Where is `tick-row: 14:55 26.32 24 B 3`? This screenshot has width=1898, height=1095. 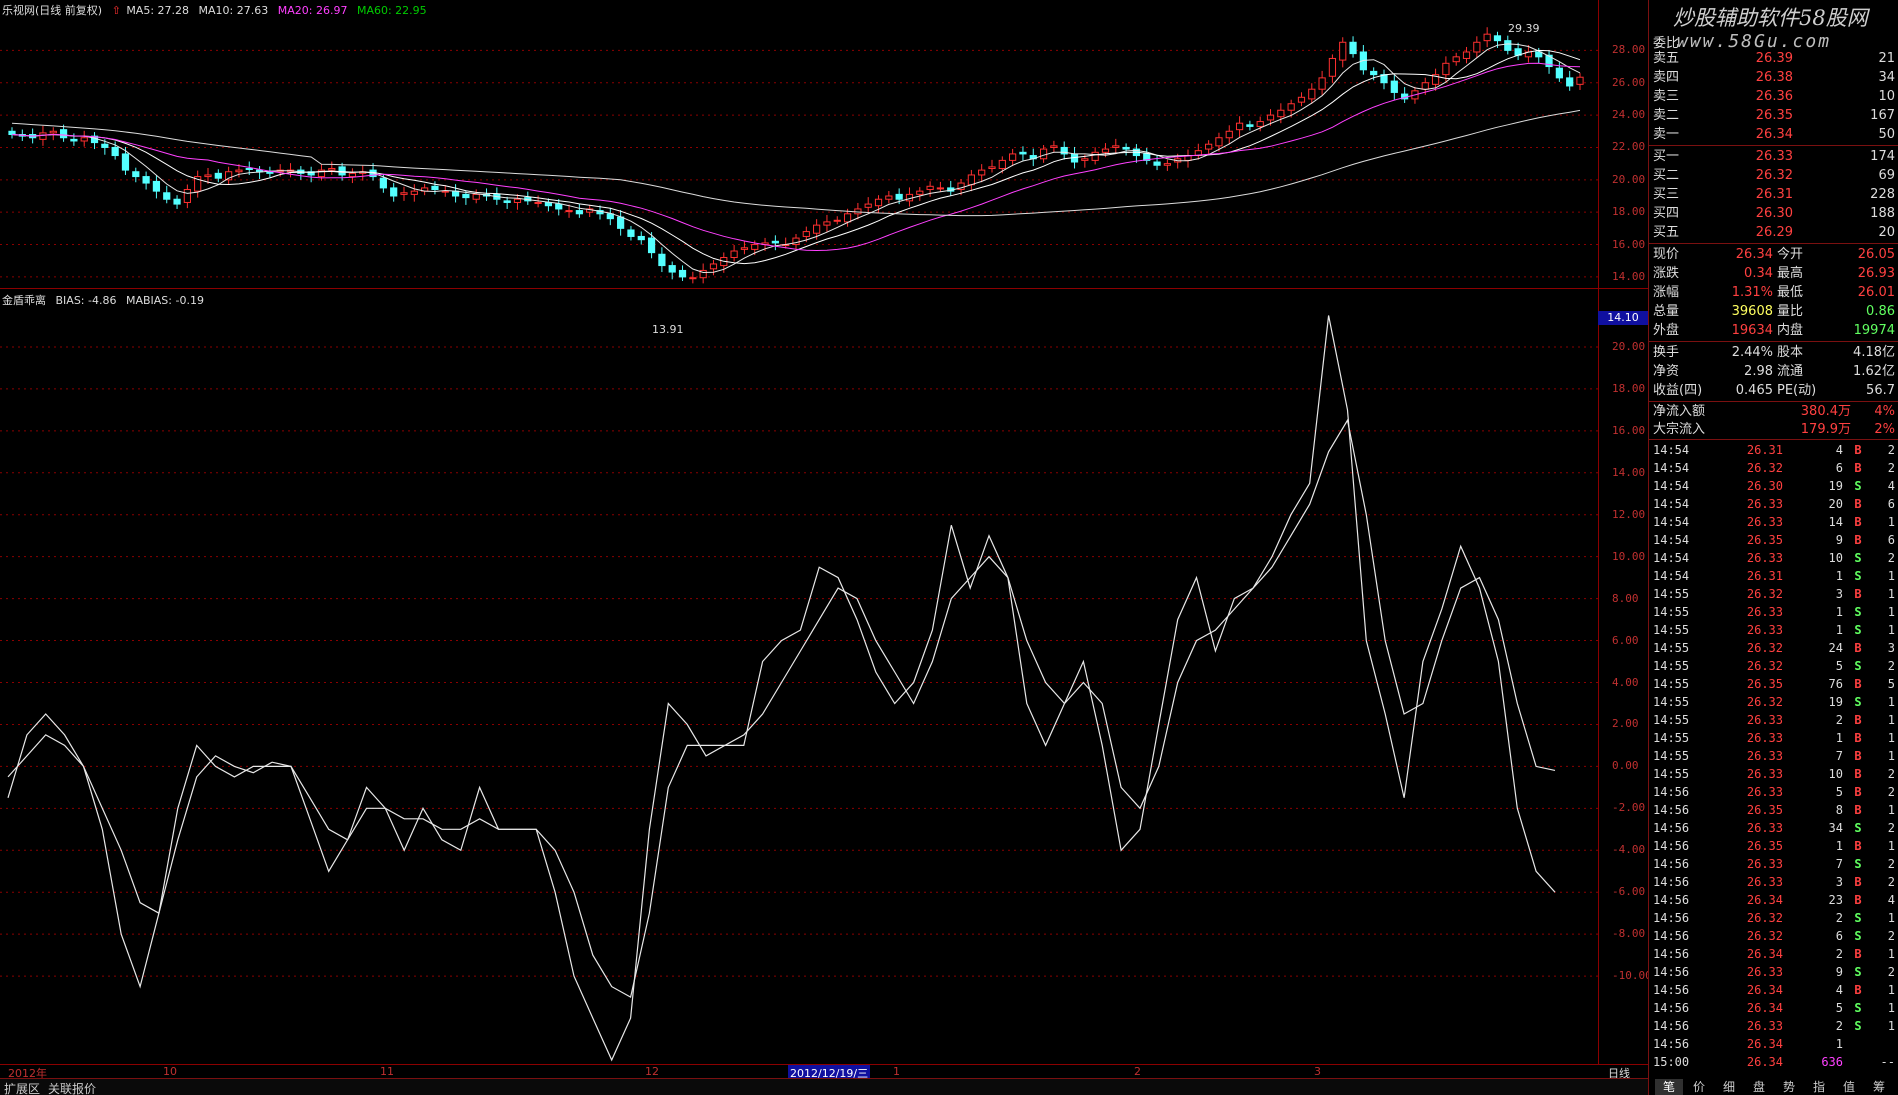
tick-row: 14:55 26.32 24 B 3 is located at coordinates (1773, 648).